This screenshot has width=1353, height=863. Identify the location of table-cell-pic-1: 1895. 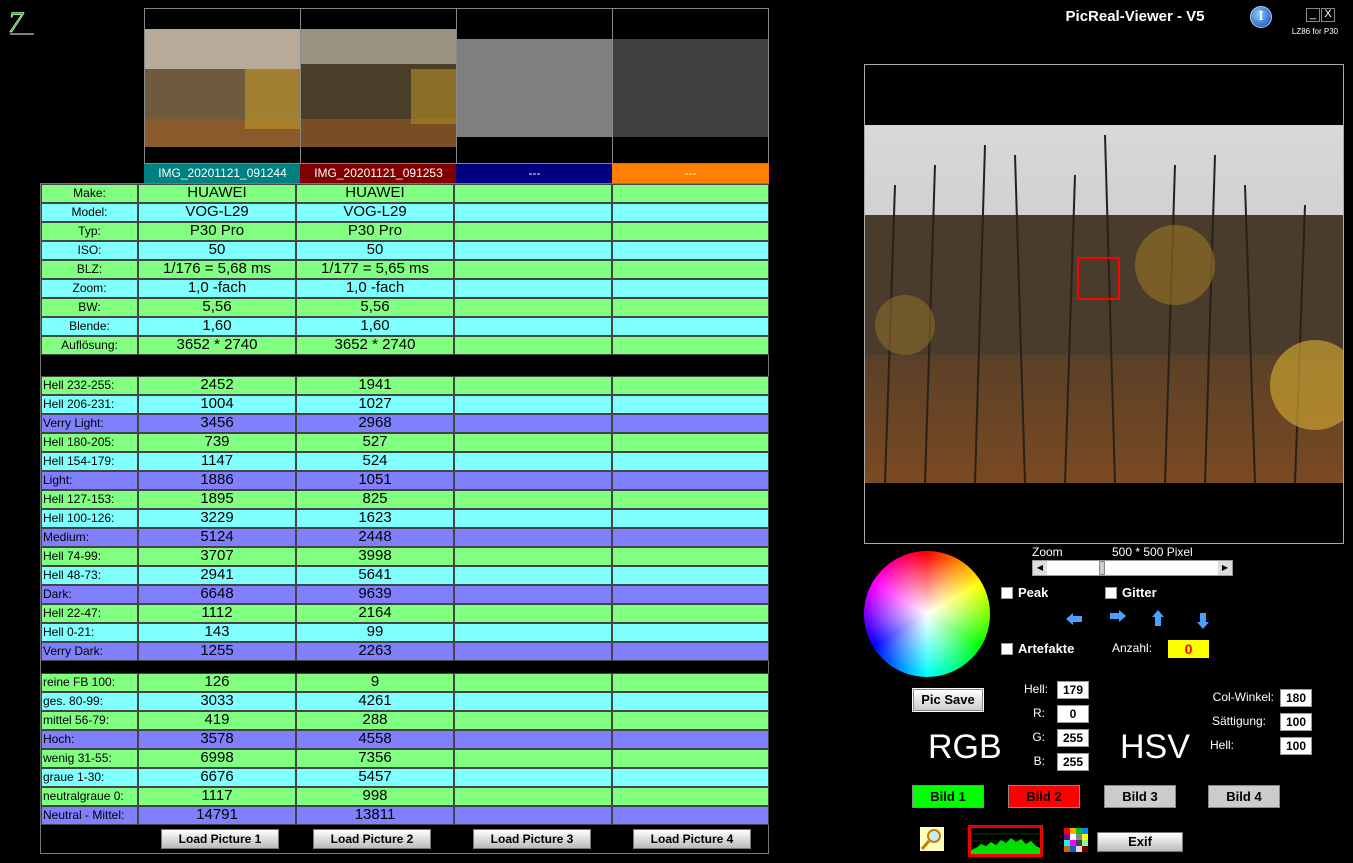
(217, 499).